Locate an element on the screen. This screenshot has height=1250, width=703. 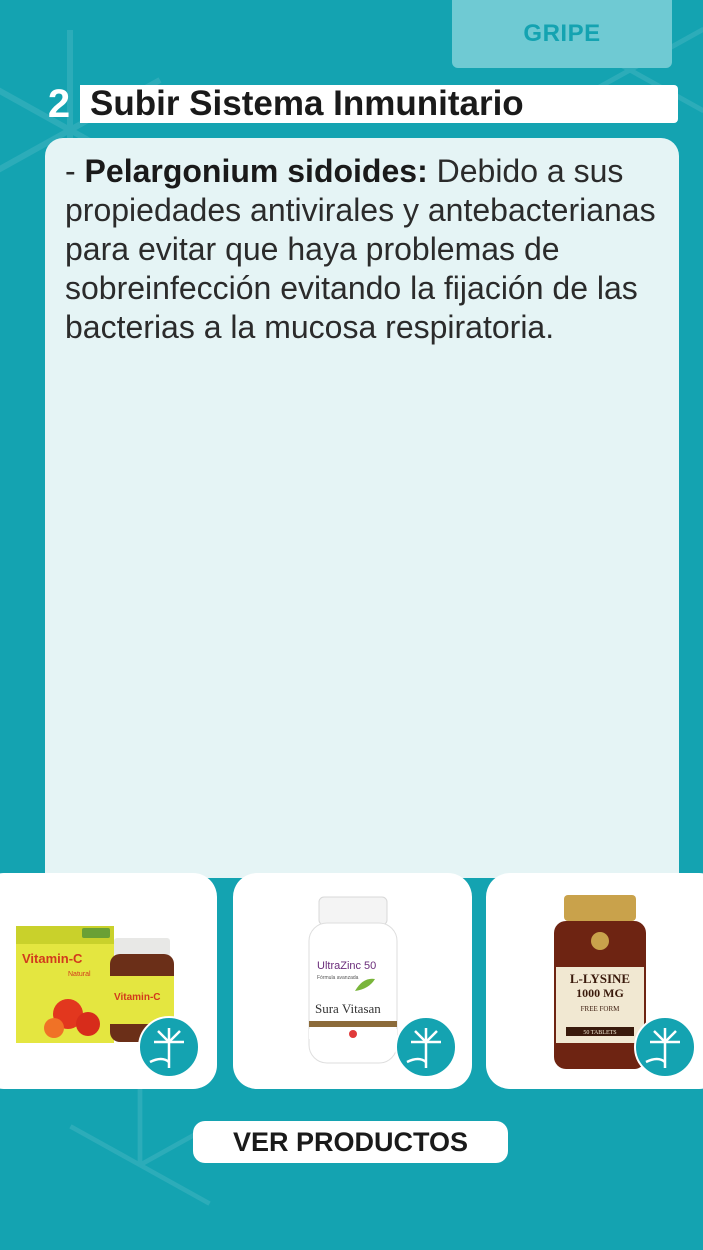
product-card-l-lysine: L-LYSINE 1000 MG FREE FORM 50 TABLETS is located at coordinates (594, 981).